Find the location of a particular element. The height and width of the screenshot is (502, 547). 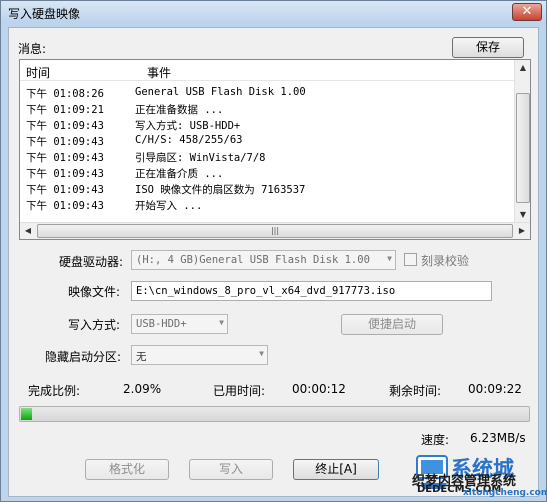

column-event: 事件 is located at coordinates (159, 72).